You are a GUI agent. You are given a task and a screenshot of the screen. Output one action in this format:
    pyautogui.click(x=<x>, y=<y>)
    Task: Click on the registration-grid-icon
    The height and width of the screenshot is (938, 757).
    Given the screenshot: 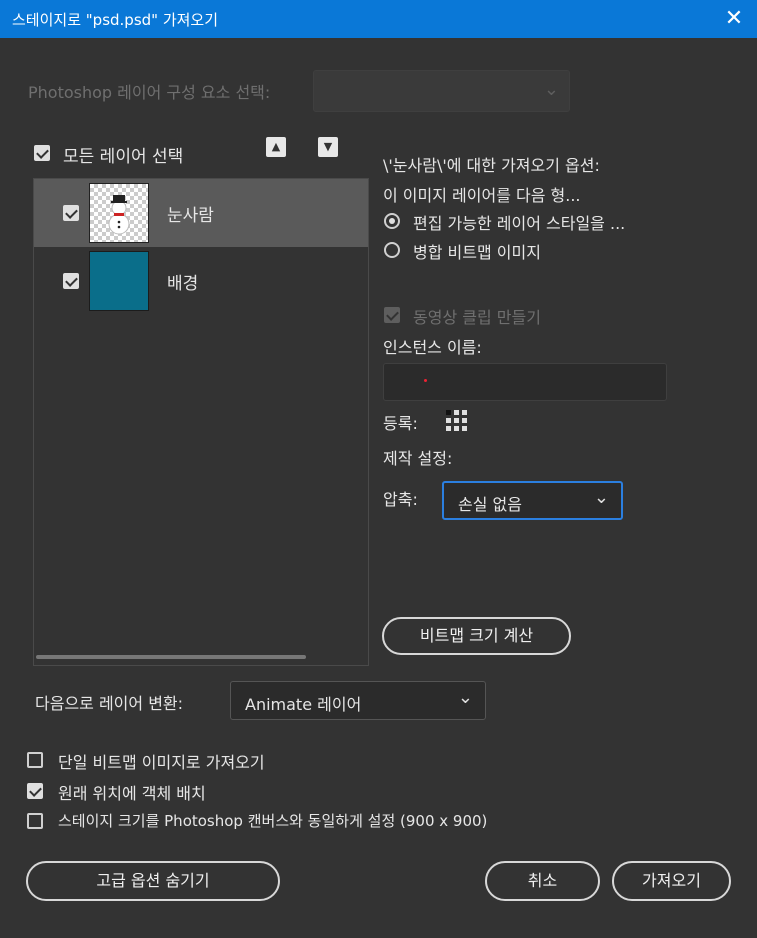 What is the action you would take?
    pyautogui.click(x=457, y=421)
    